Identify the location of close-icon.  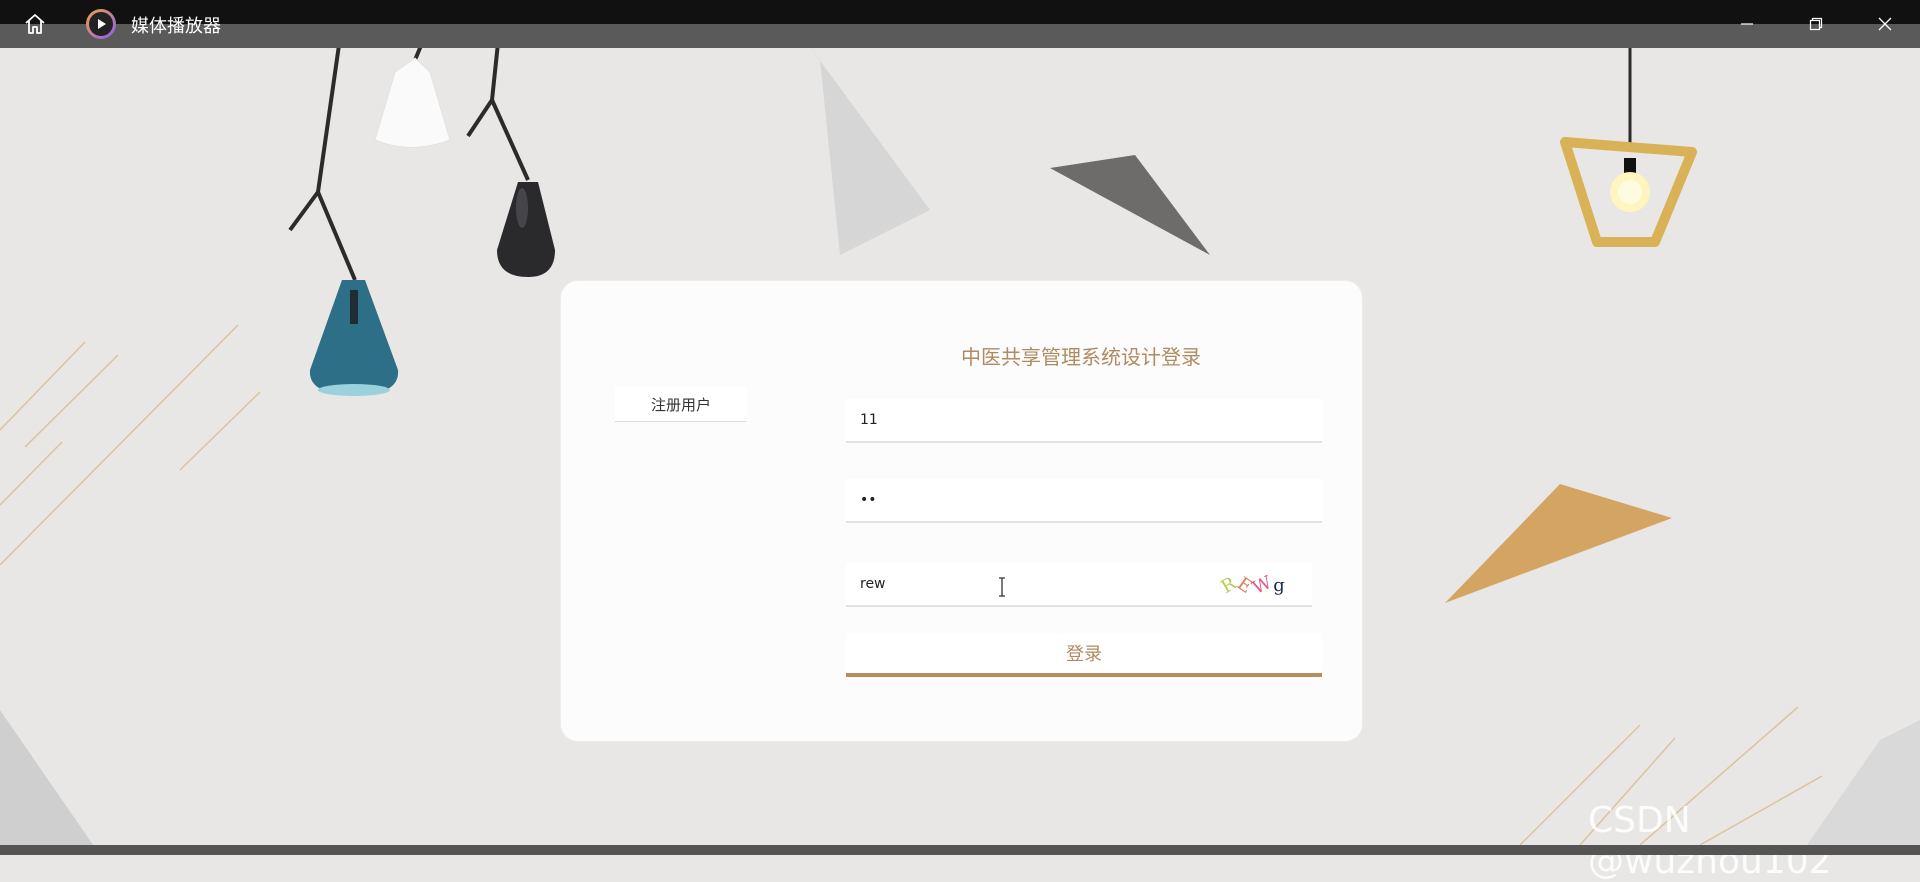
(1885, 24).